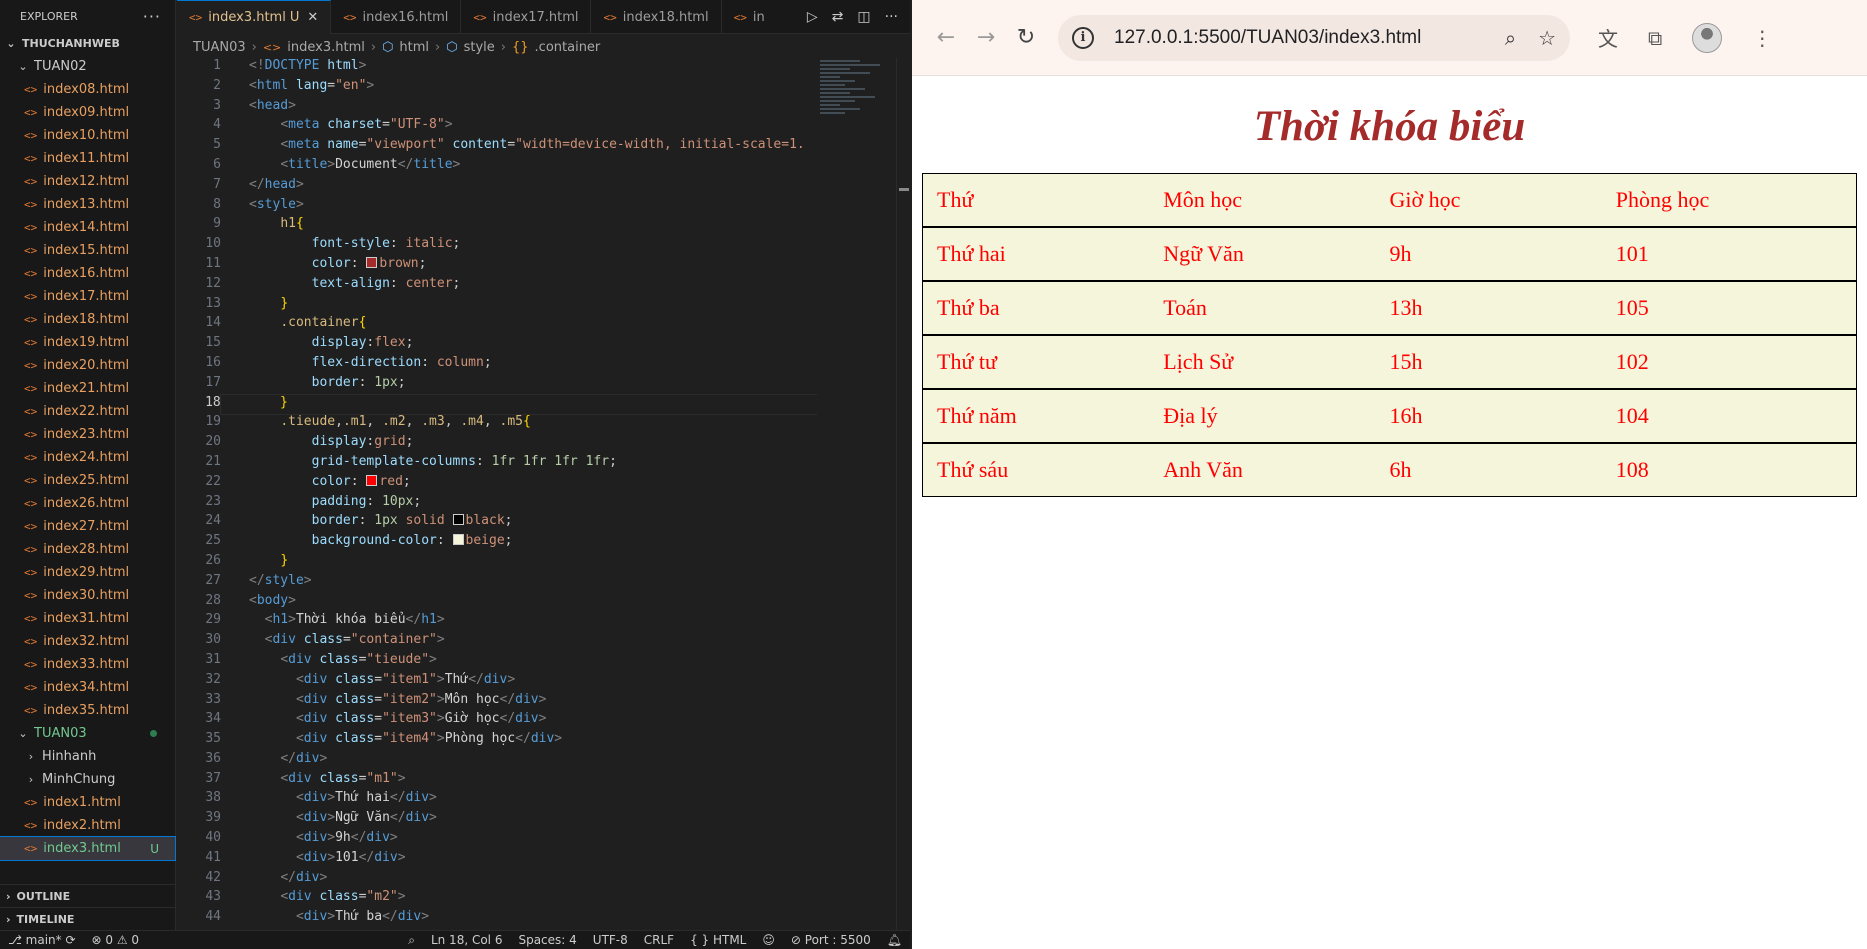  Describe the element at coordinates (87, 273) in the screenshot. I see `file-item: <> index16.html` at that location.